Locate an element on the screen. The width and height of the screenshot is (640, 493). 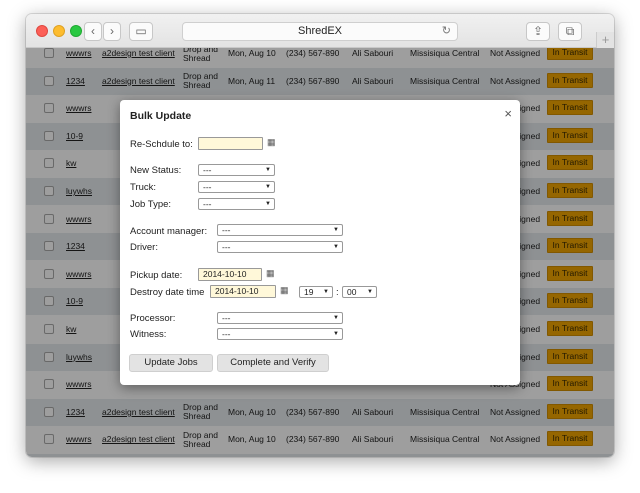
truck-select: --- ▼ is located at coordinates (236, 187).